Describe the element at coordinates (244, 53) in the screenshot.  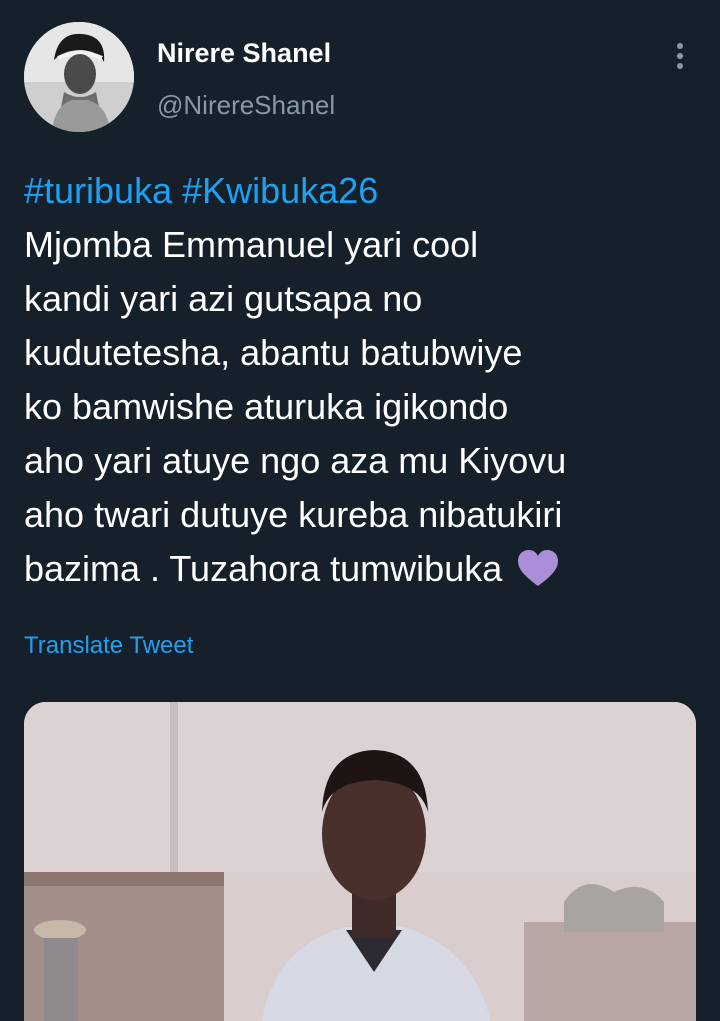
I see `display-name: Nirere Shanel` at that location.